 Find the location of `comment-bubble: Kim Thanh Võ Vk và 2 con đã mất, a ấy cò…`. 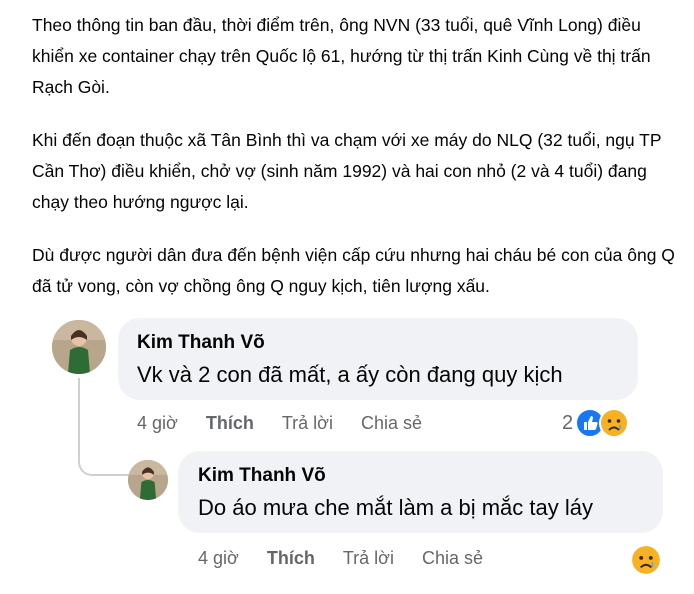

comment-bubble: Kim Thanh Võ Vk và 2 con đã mất, a ấy cò… is located at coordinates (378, 359).